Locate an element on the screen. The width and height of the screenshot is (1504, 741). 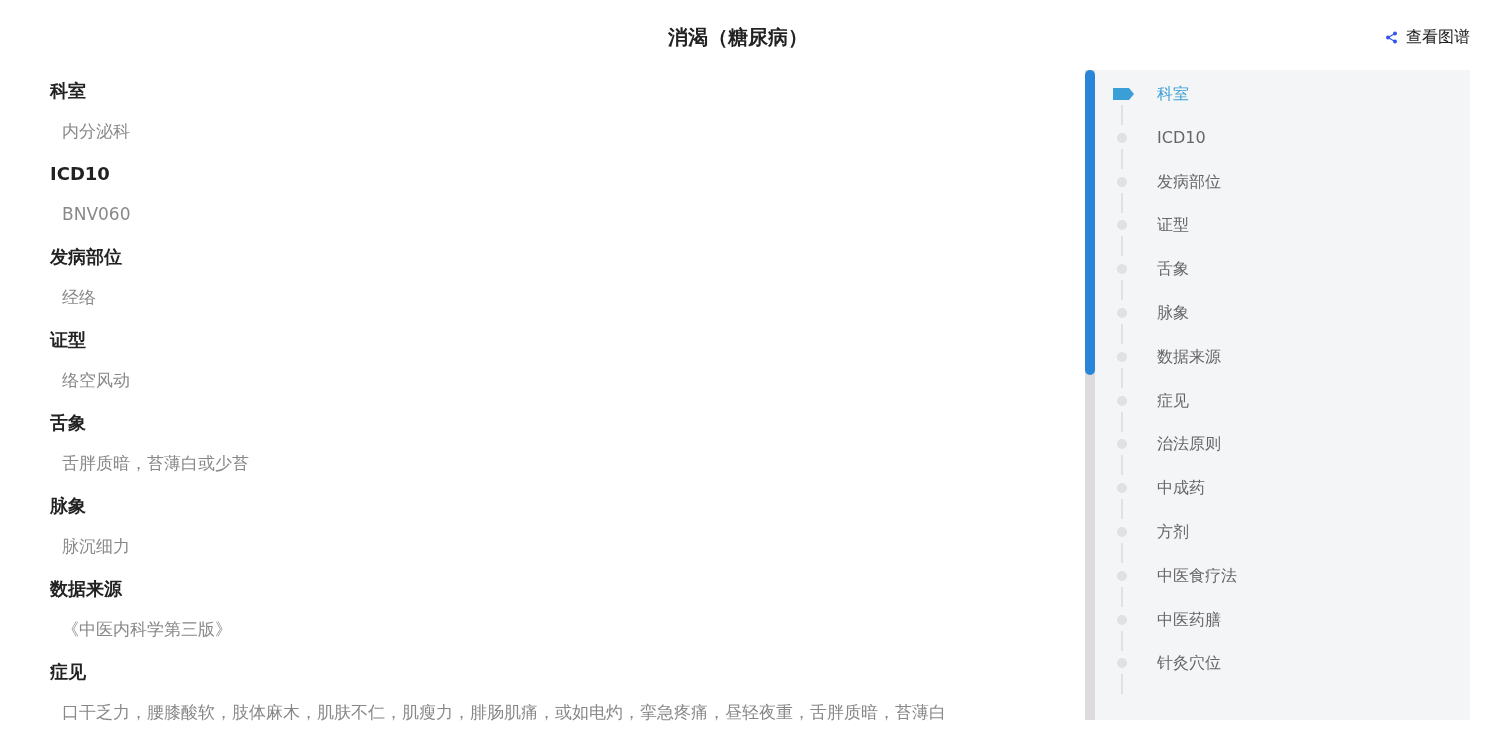
section-heading: 舌象 is located at coordinates (68, 423).